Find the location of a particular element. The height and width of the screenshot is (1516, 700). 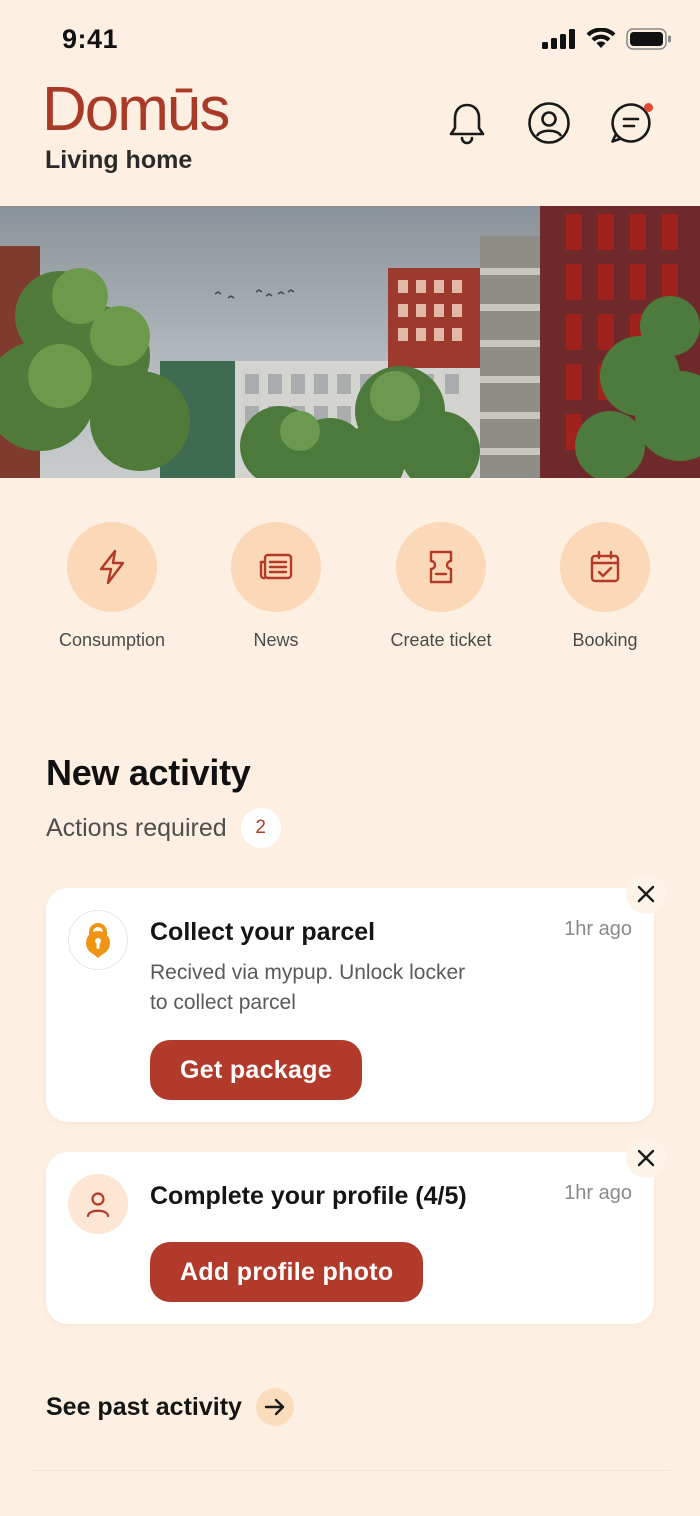

divider is located at coordinates (350, 1470).